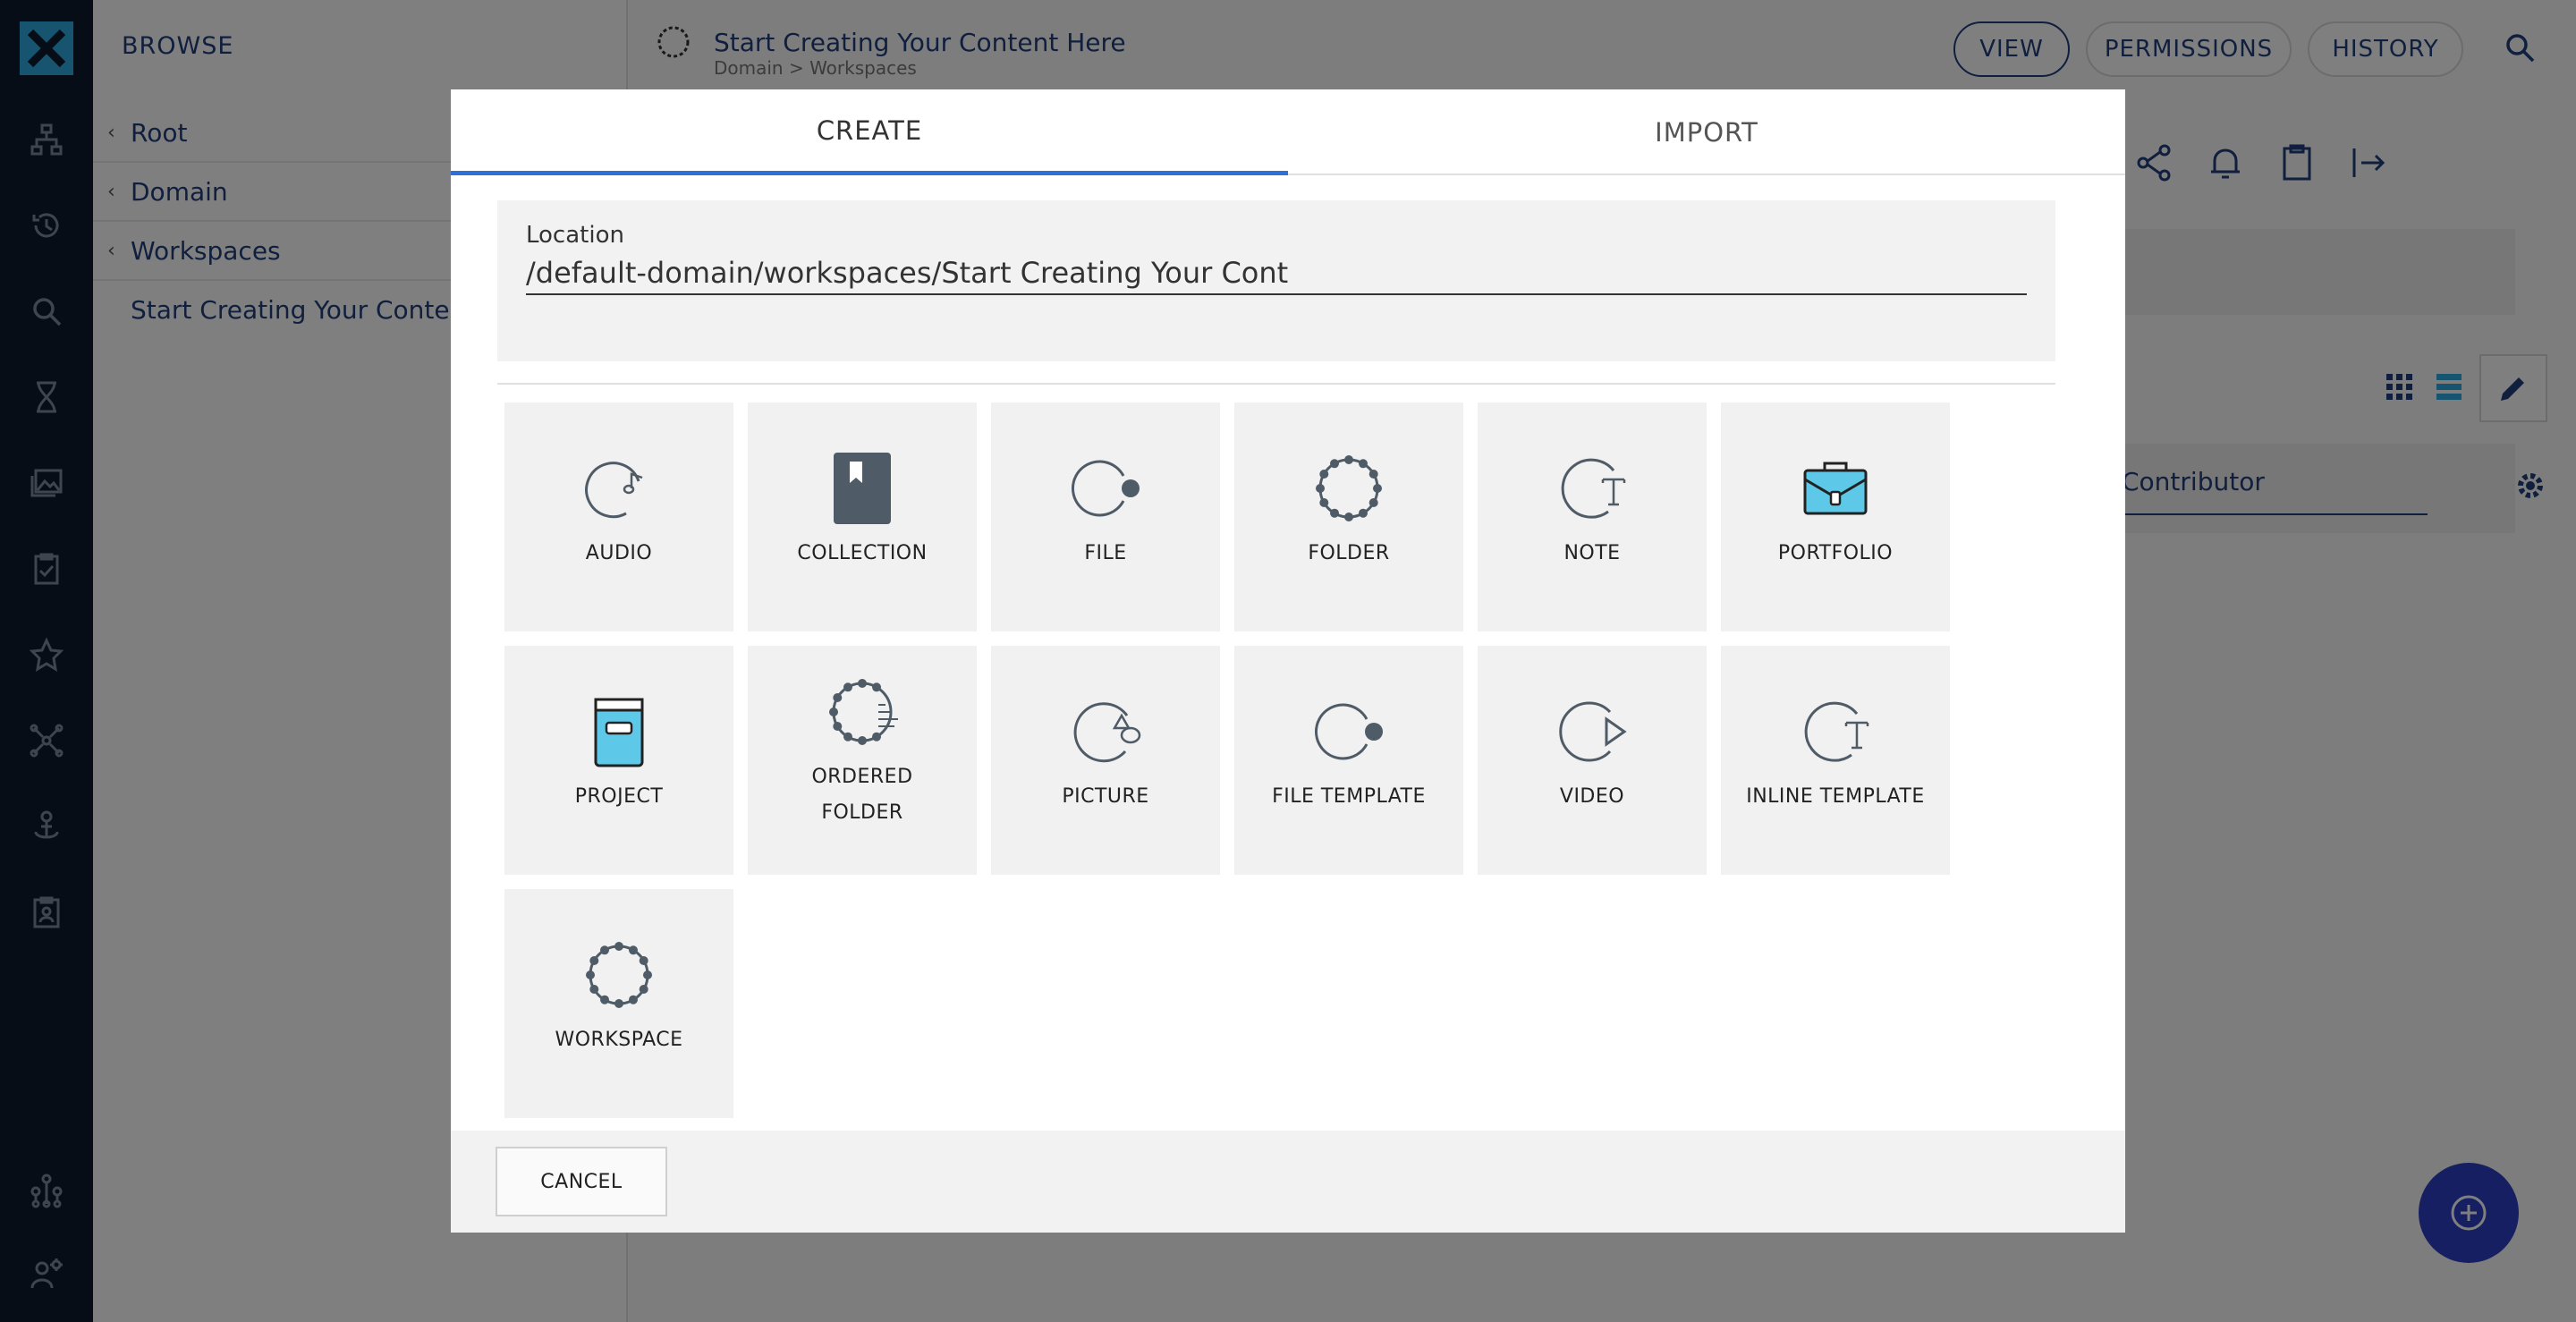 The height and width of the screenshot is (1322, 2576). What do you see at coordinates (1106, 488) in the screenshot?
I see `file-icon` at bounding box center [1106, 488].